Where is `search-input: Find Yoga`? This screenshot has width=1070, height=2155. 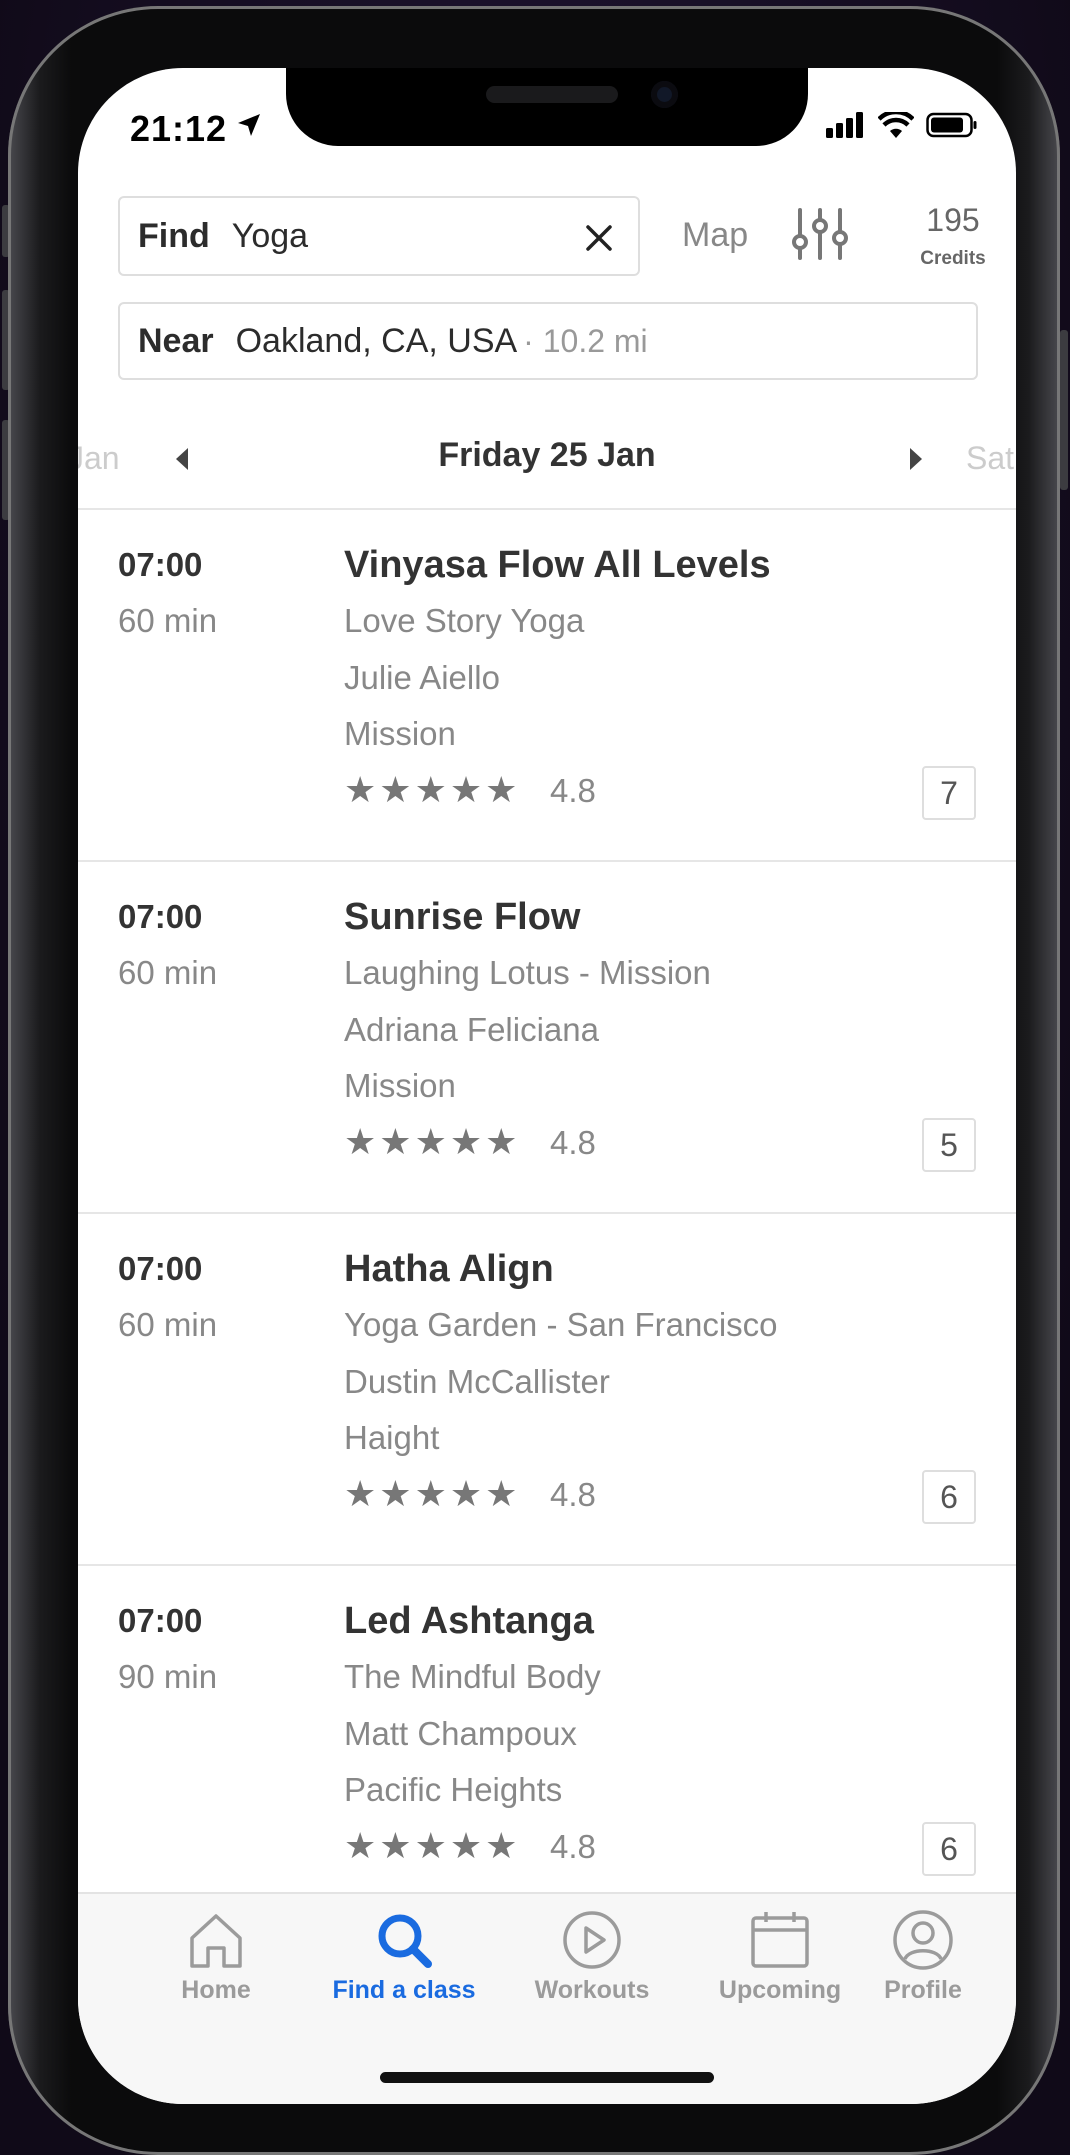 search-input: Find Yoga is located at coordinates (379, 236).